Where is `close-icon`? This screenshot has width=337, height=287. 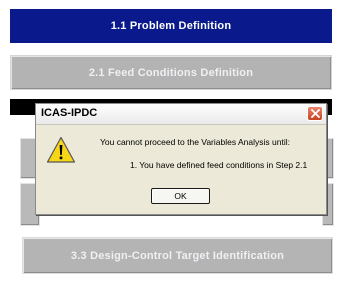 close-icon is located at coordinates (315, 113).